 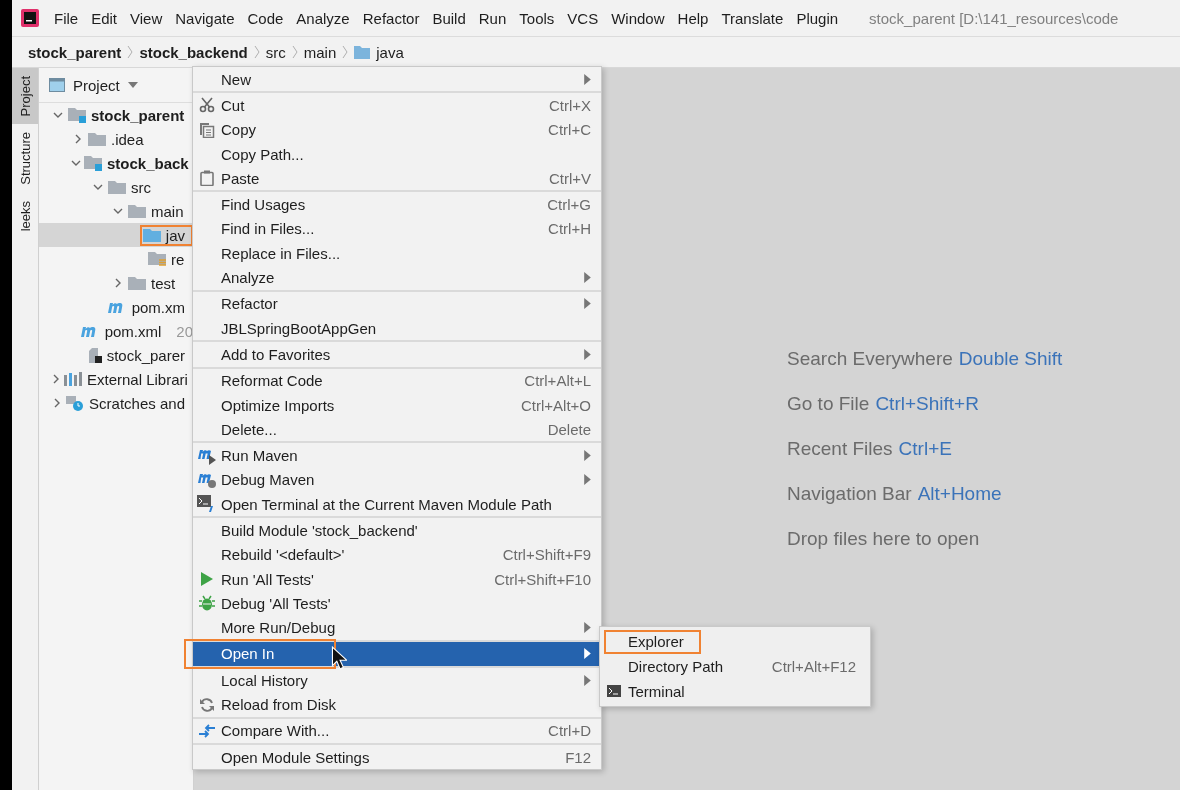 I want to click on breadcrumb-item: java, so click(x=390, y=52).